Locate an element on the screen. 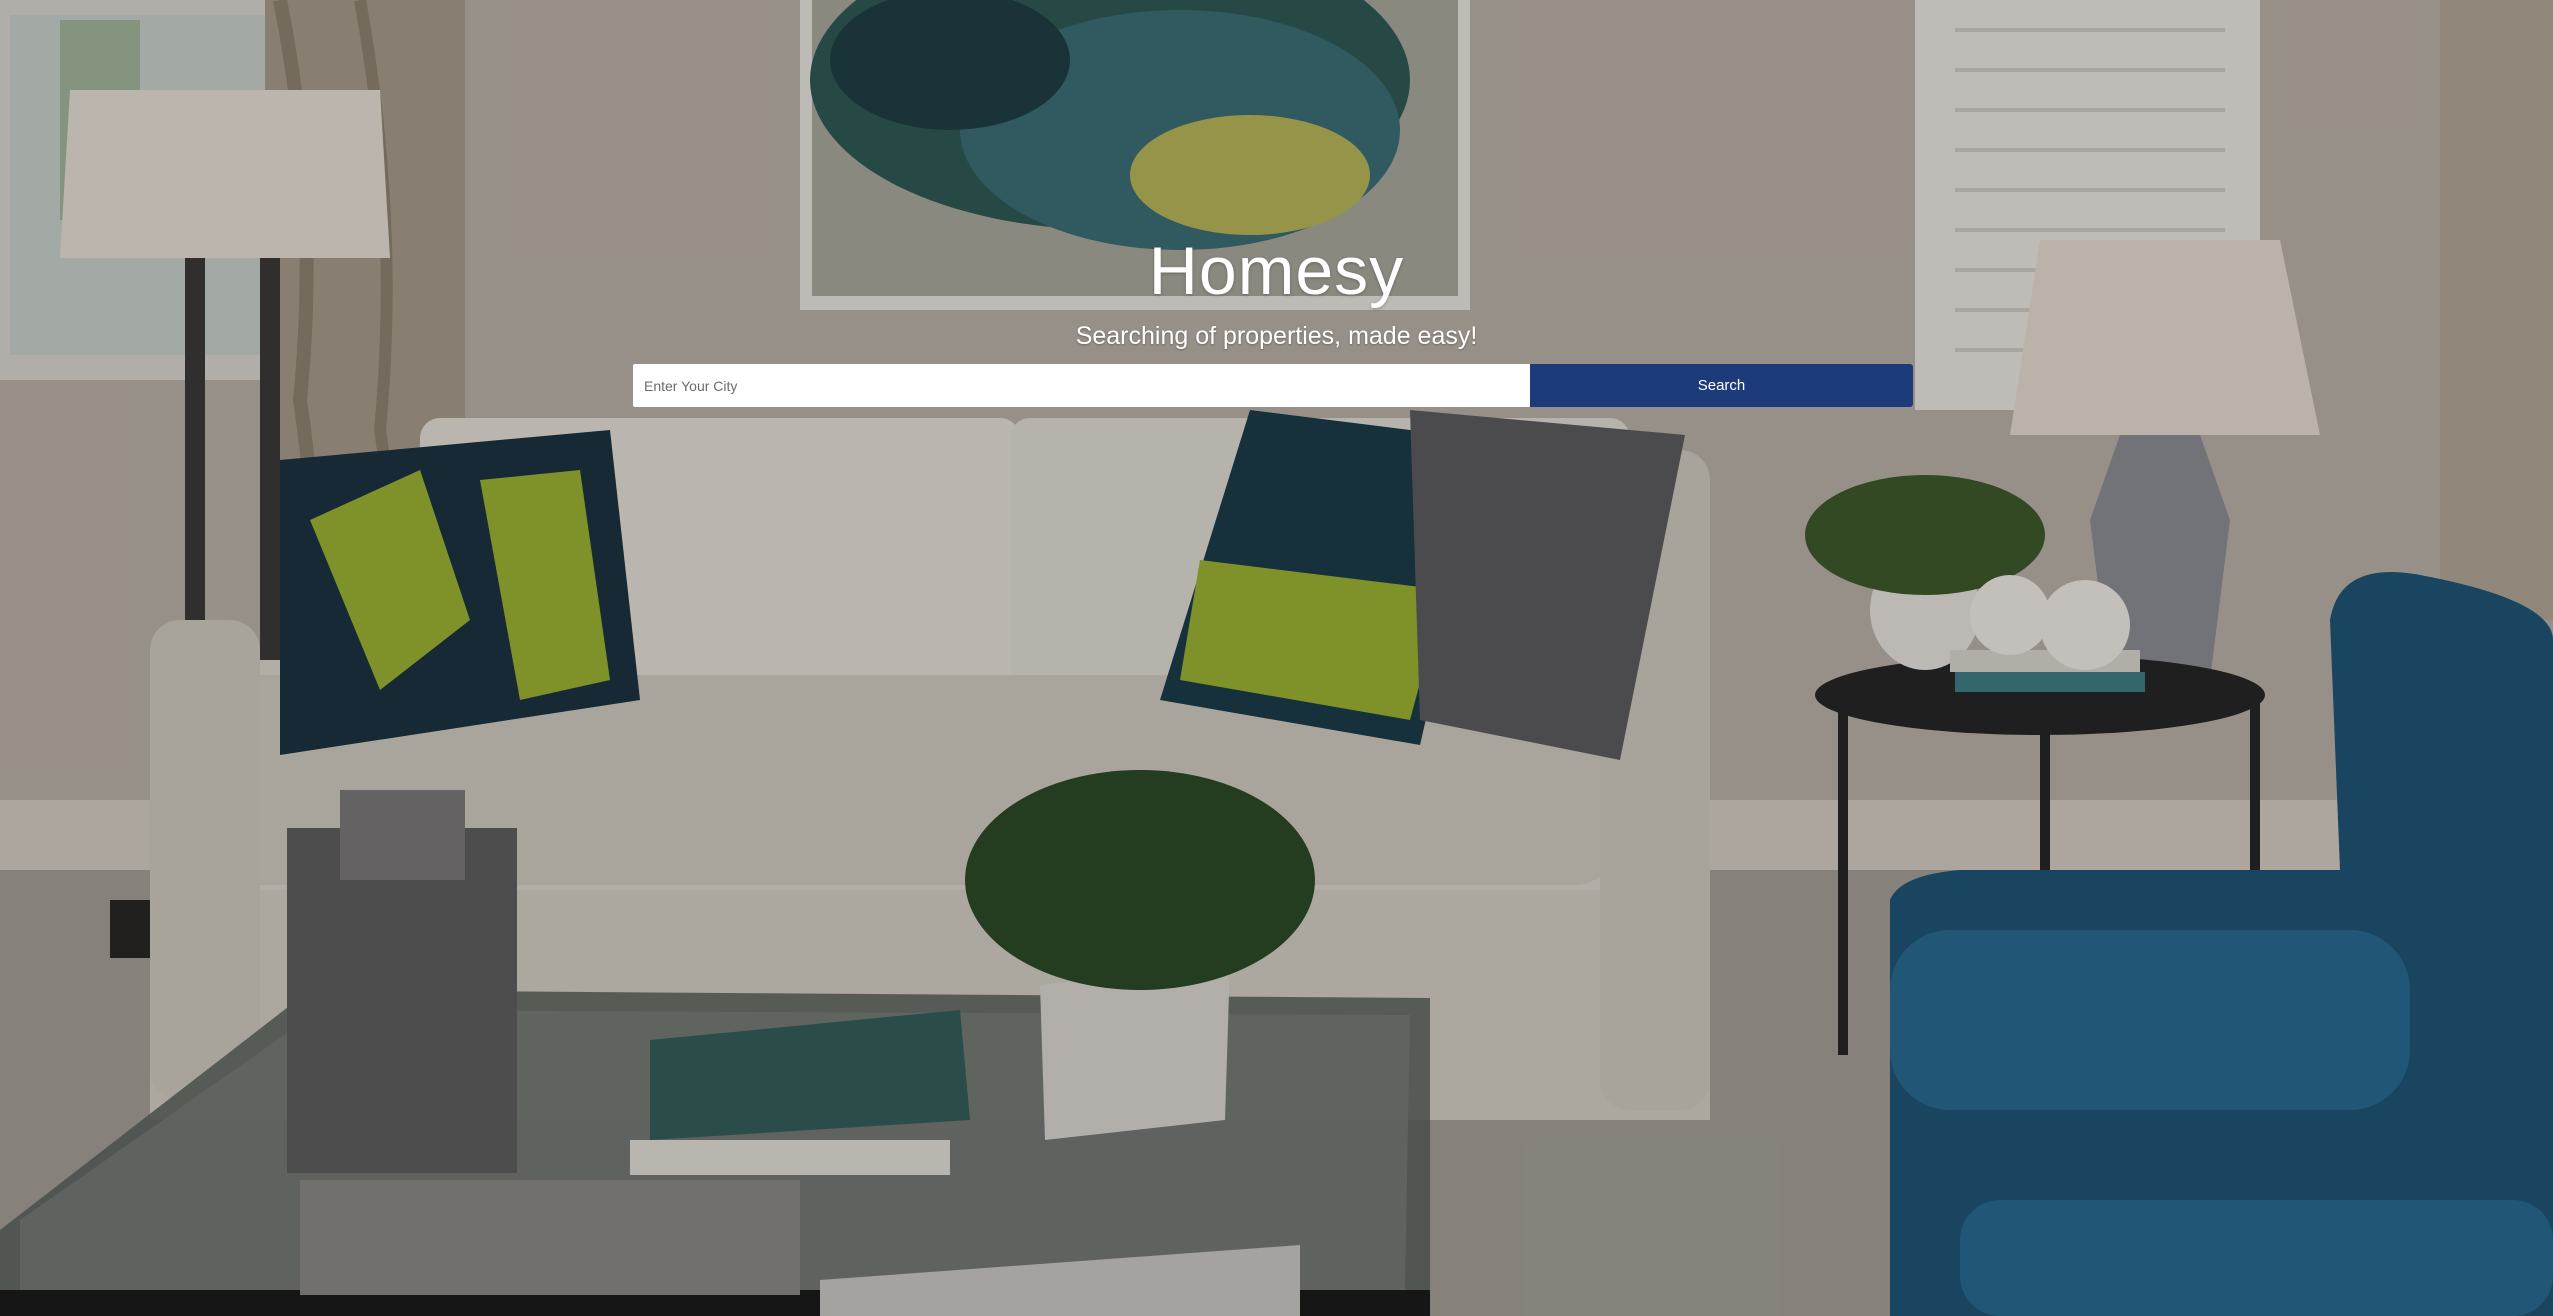  site-tagline: Searching of properties, made easy! is located at coordinates (1276, 336).